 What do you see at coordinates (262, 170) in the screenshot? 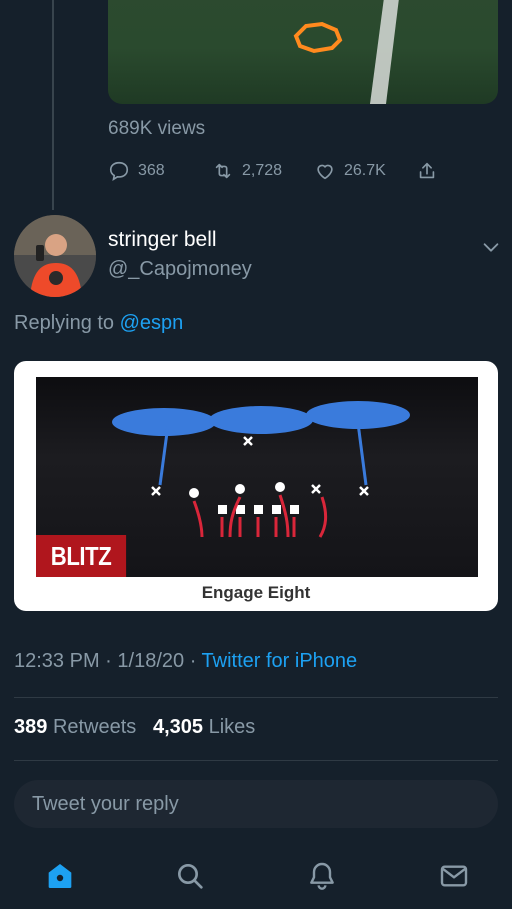
I see `retweet-count: 2,728` at bounding box center [262, 170].